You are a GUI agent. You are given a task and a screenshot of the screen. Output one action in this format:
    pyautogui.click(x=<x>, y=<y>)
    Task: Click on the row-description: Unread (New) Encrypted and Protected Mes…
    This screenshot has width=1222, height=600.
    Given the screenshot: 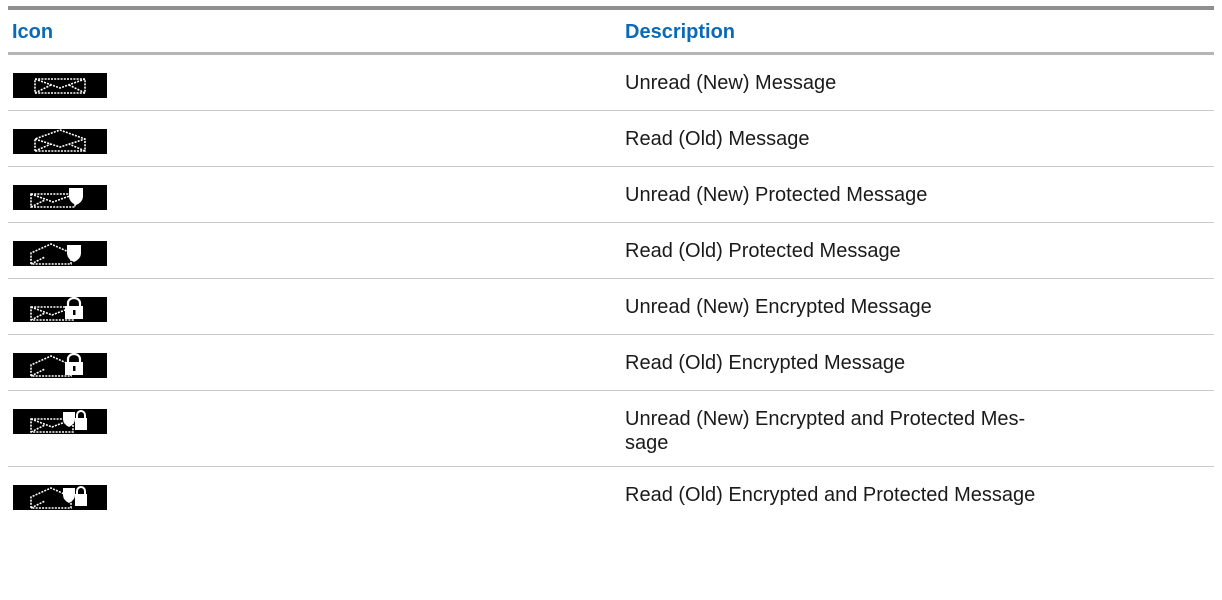 What is the action you would take?
    pyautogui.click(x=825, y=431)
    